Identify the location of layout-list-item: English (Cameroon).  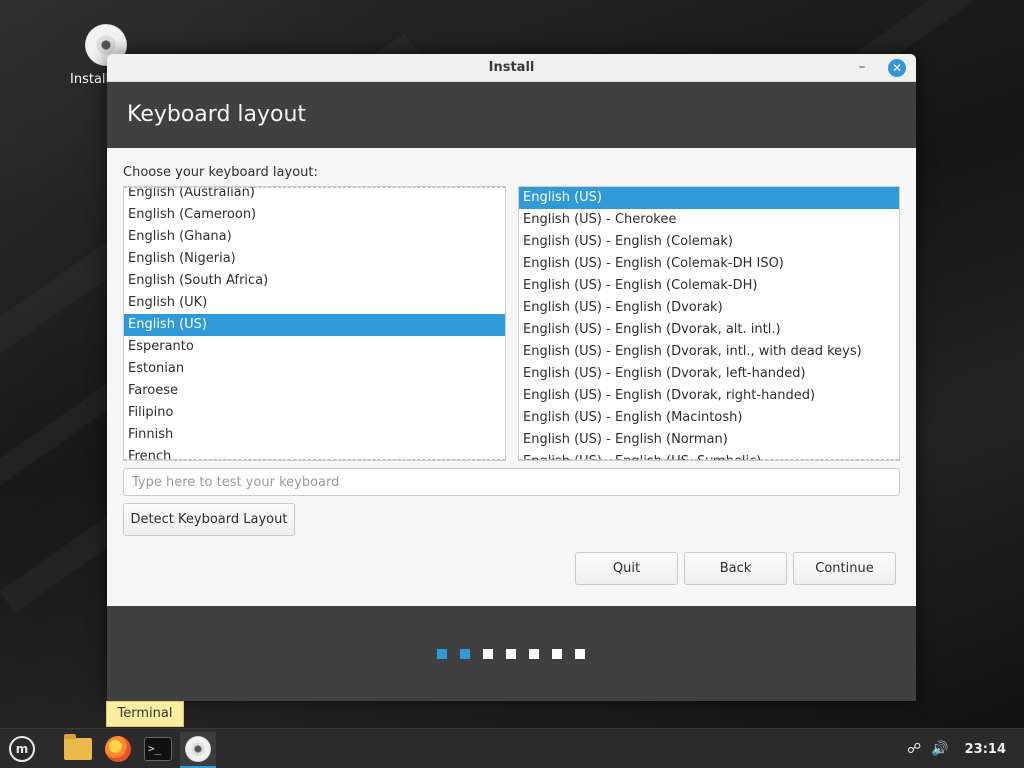
(314, 215).